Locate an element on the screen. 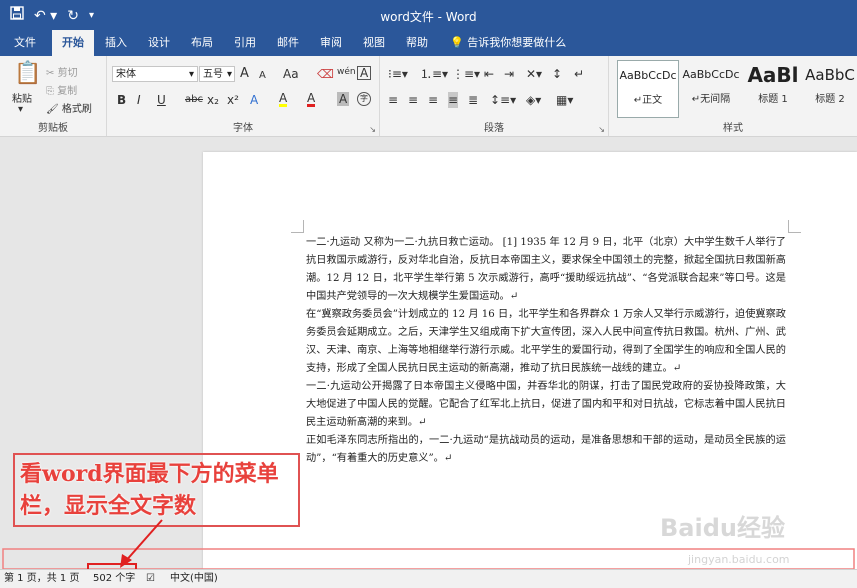 The height and width of the screenshot is (588, 857). word-count: 502 个字 is located at coordinates (114, 579).